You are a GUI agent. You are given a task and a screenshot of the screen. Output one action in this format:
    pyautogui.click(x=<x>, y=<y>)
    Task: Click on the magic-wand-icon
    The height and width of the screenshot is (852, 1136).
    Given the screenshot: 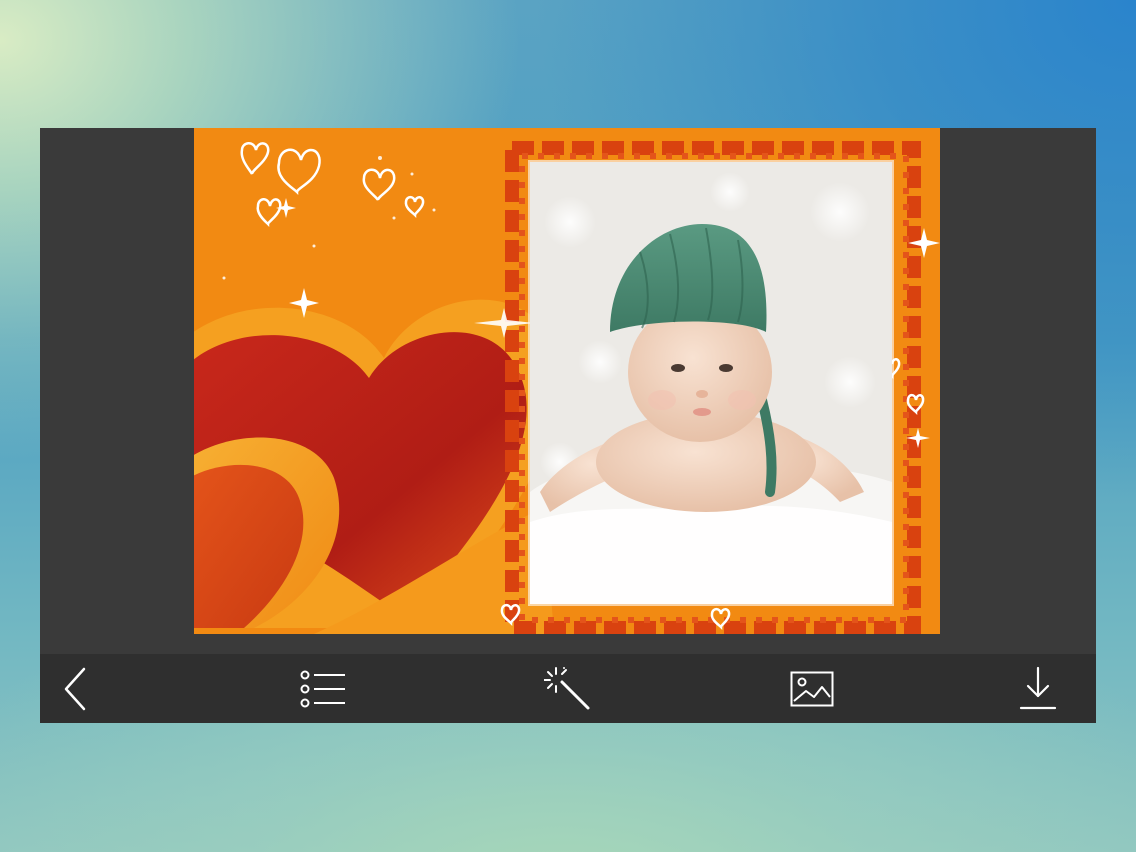 What is the action you would take?
    pyautogui.click(x=567, y=688)
    